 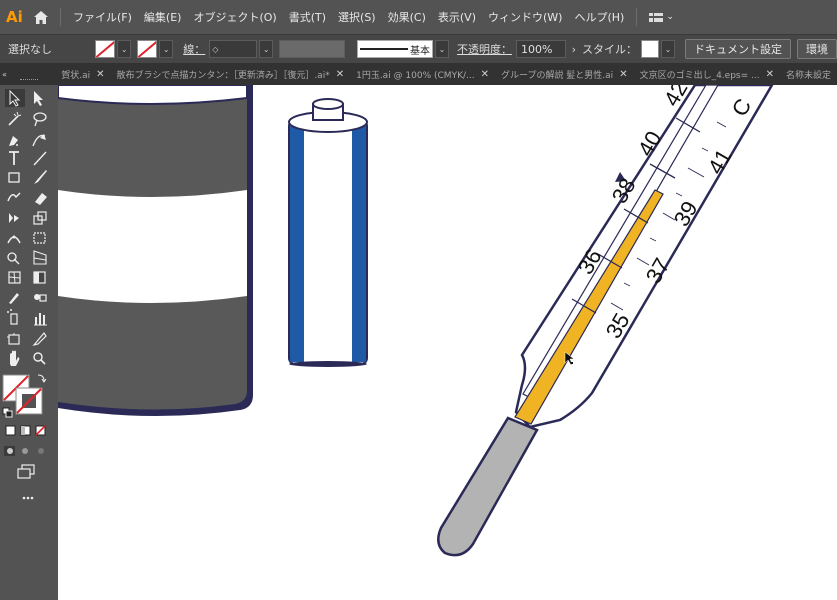 What do you see at coordinates (599, 17) in the screenshot?
I see `menu-help: ヘルプ(H)` at bounding box center [599, 17].